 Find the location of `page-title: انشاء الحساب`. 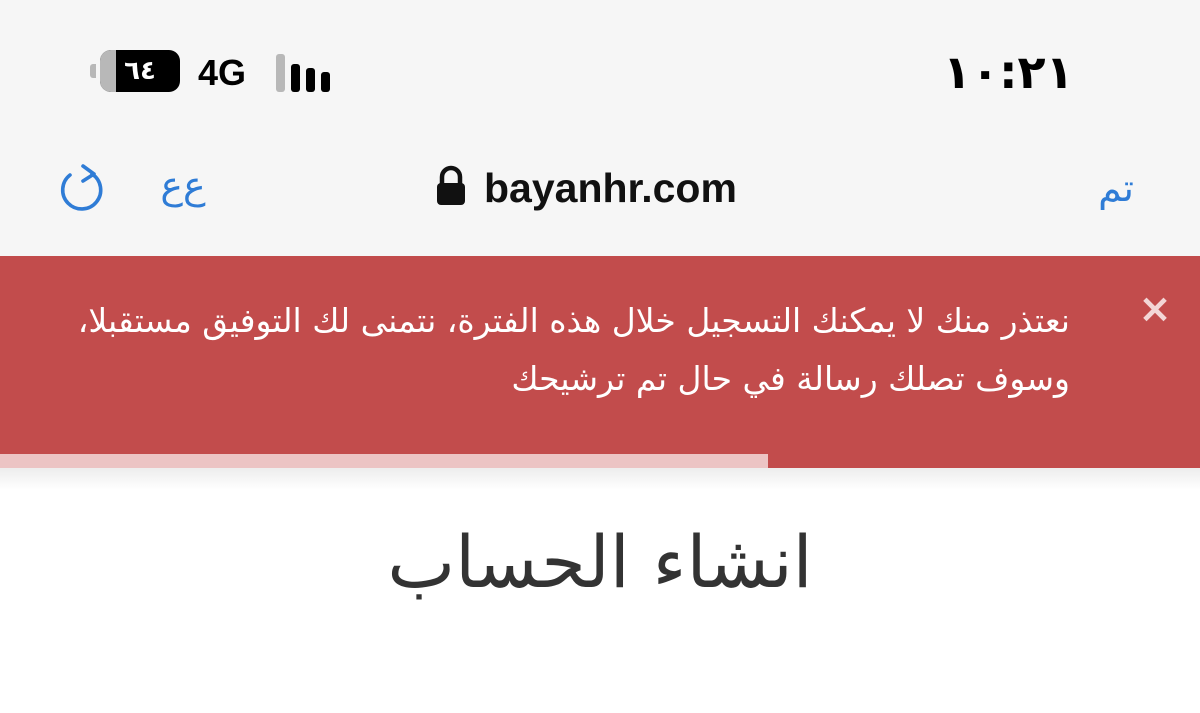

page-title: انشاء الحساب is located at coordinates (600, 562).